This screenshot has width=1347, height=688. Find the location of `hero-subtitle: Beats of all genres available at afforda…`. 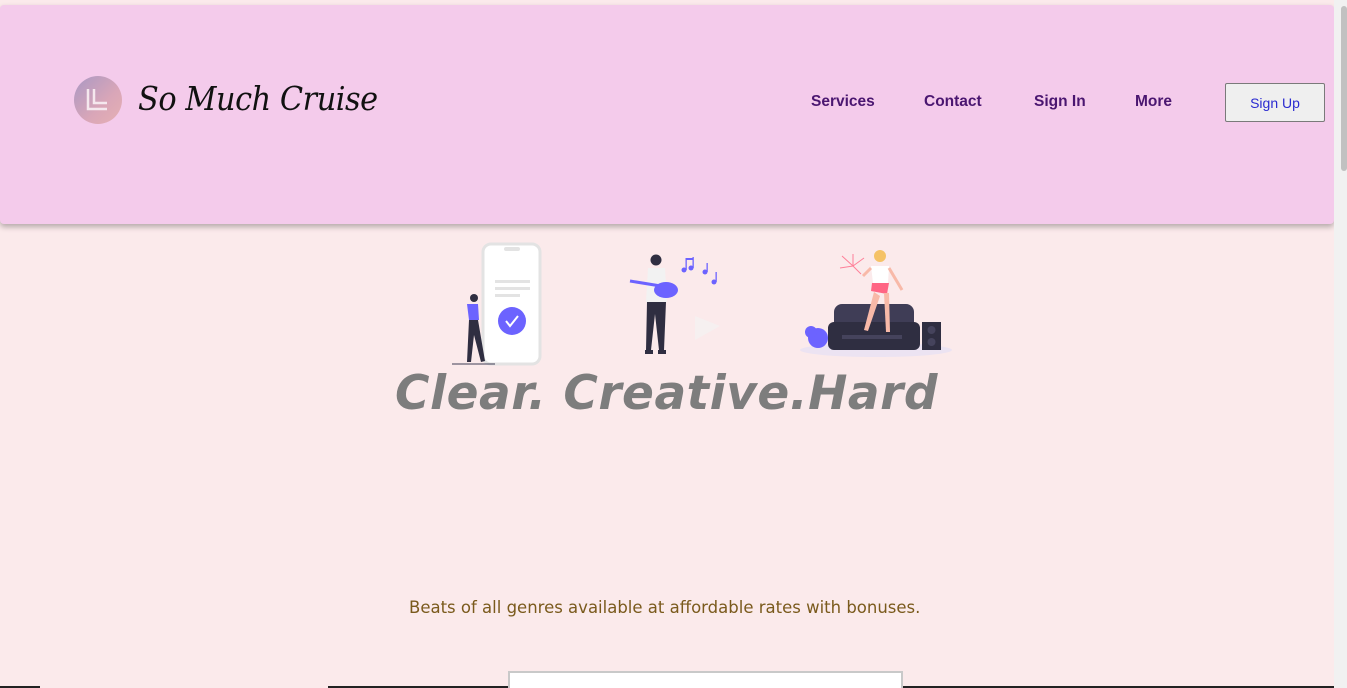

hero-subtitle: Beats of all genres available at afforda… is located at coordinates (665, 607).